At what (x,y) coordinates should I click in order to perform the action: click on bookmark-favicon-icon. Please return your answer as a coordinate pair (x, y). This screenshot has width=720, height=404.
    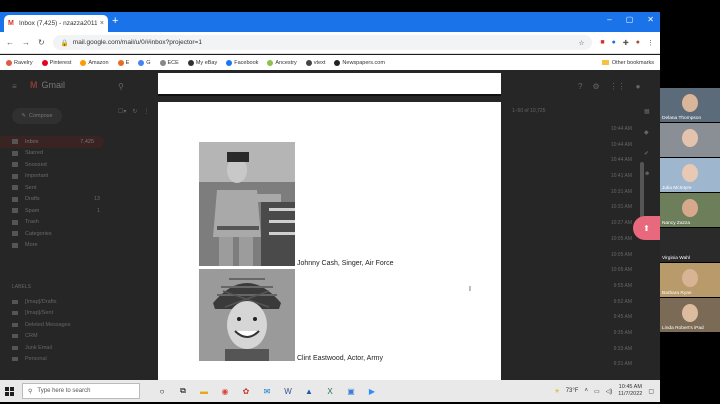
    Looking at the image, I should click on (308, 62).